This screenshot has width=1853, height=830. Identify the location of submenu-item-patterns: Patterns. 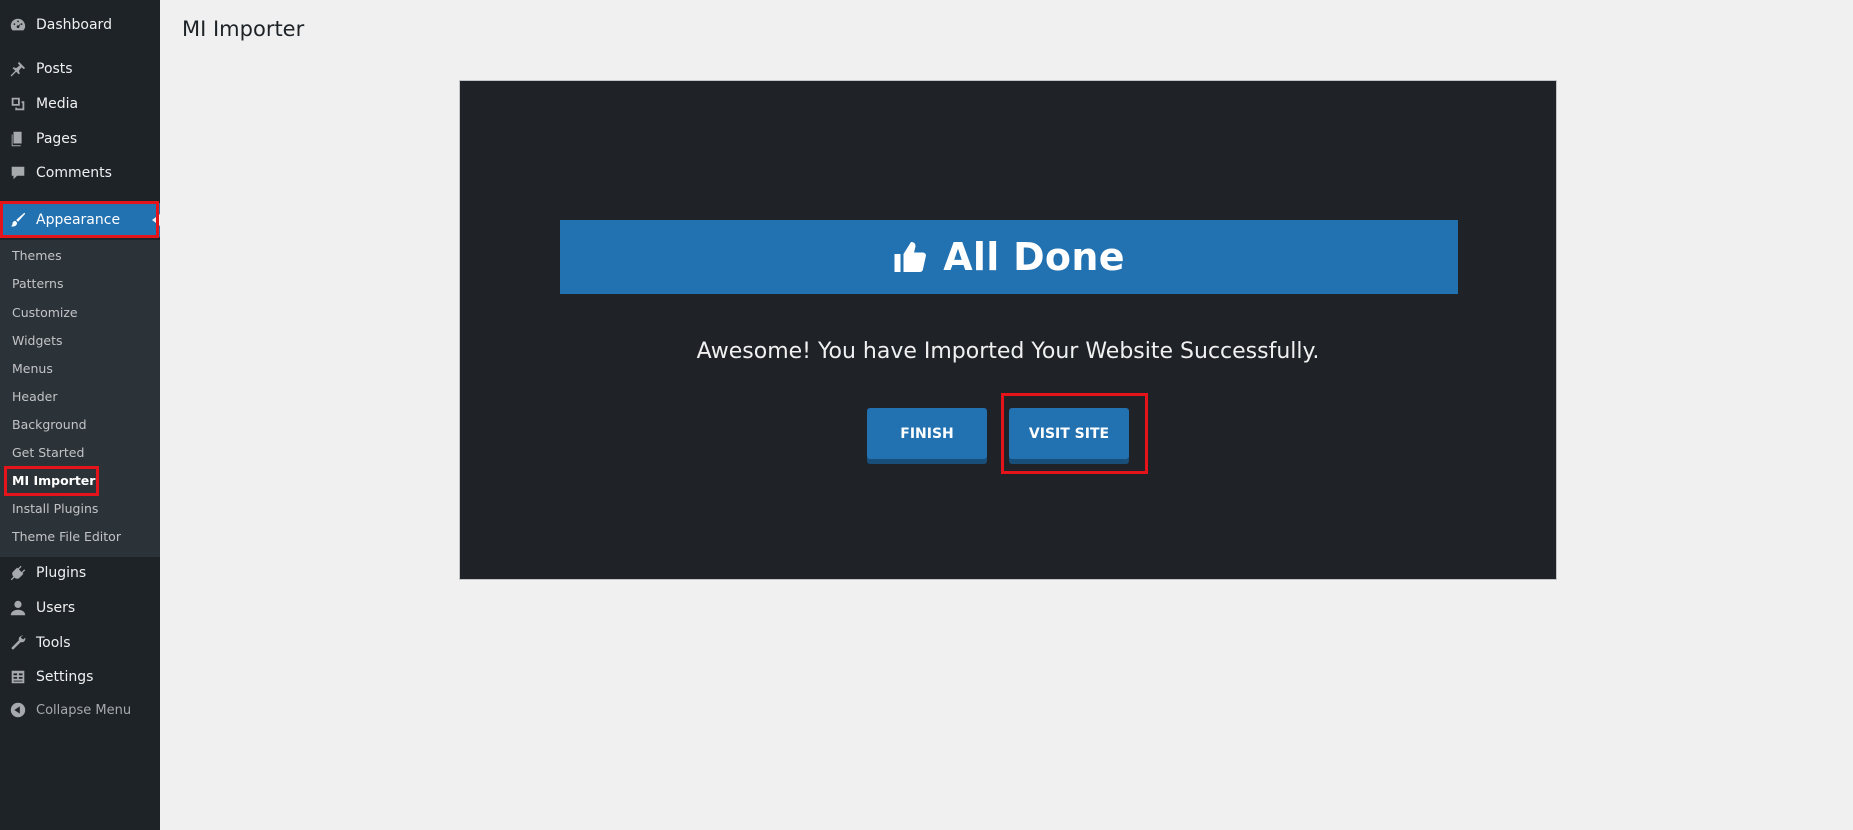
(37, 283).